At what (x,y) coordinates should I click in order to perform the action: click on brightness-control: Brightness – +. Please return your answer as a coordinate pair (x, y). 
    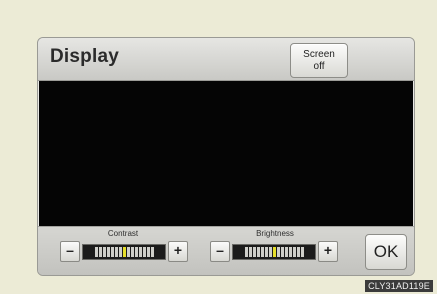
    Looking at the image, I should click on (275, 251).